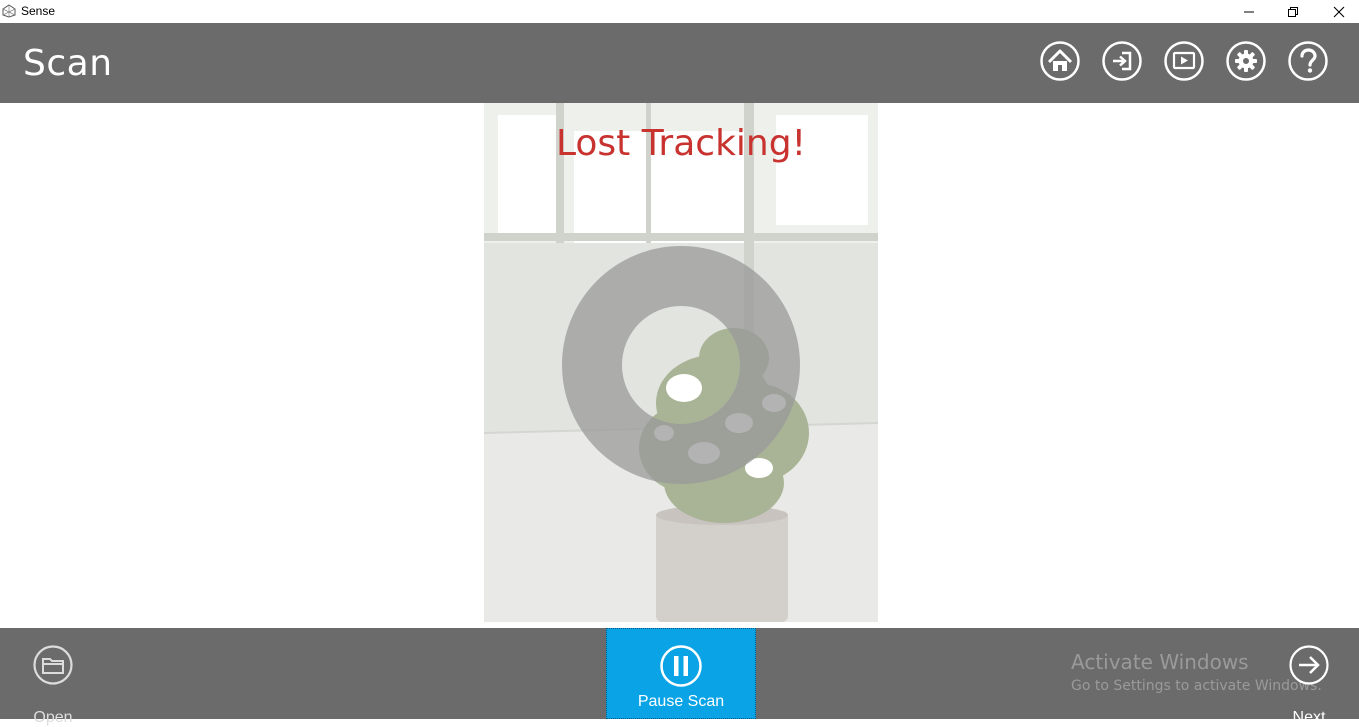  What do you see at coordinates (681, 701) in the screenshot?
I see `pause-scan-label: Pause Scan` at bounding box center [681, 701].